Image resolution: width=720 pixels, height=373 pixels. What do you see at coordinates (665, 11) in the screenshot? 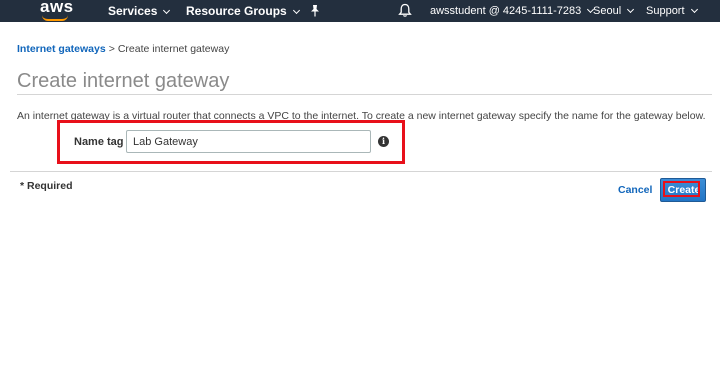
I see `support-label: Support` at bounding box center [665, 11].